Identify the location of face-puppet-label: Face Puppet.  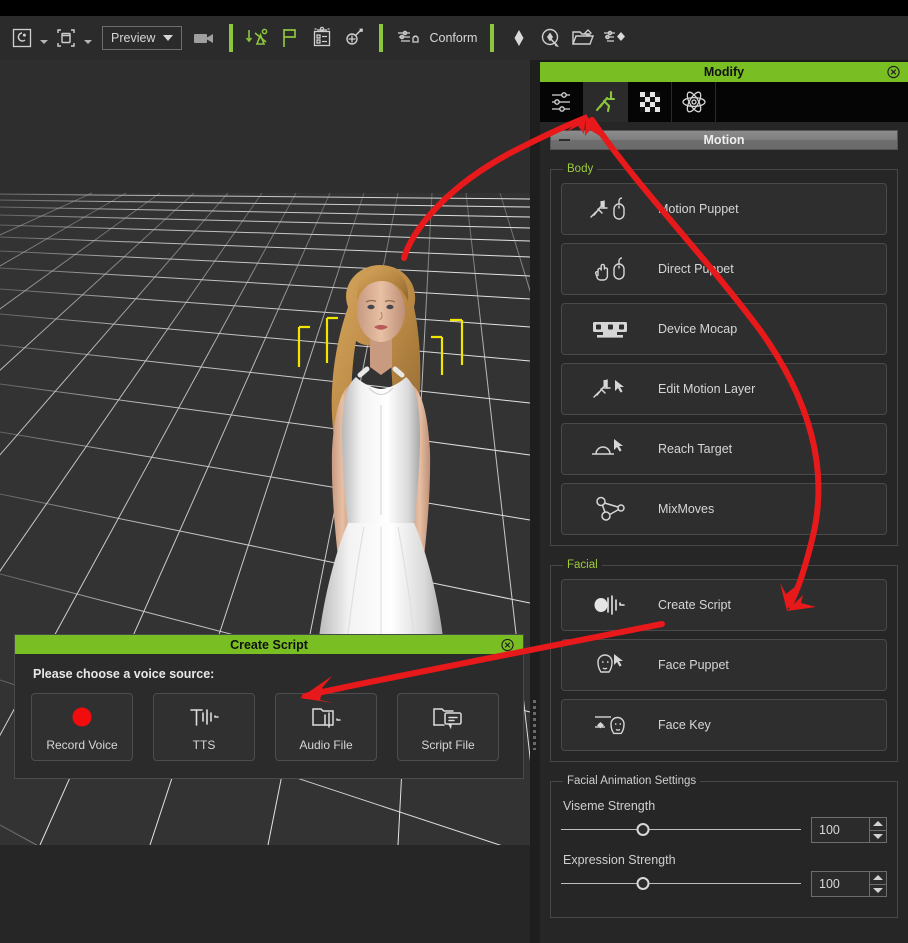
(693, 665).